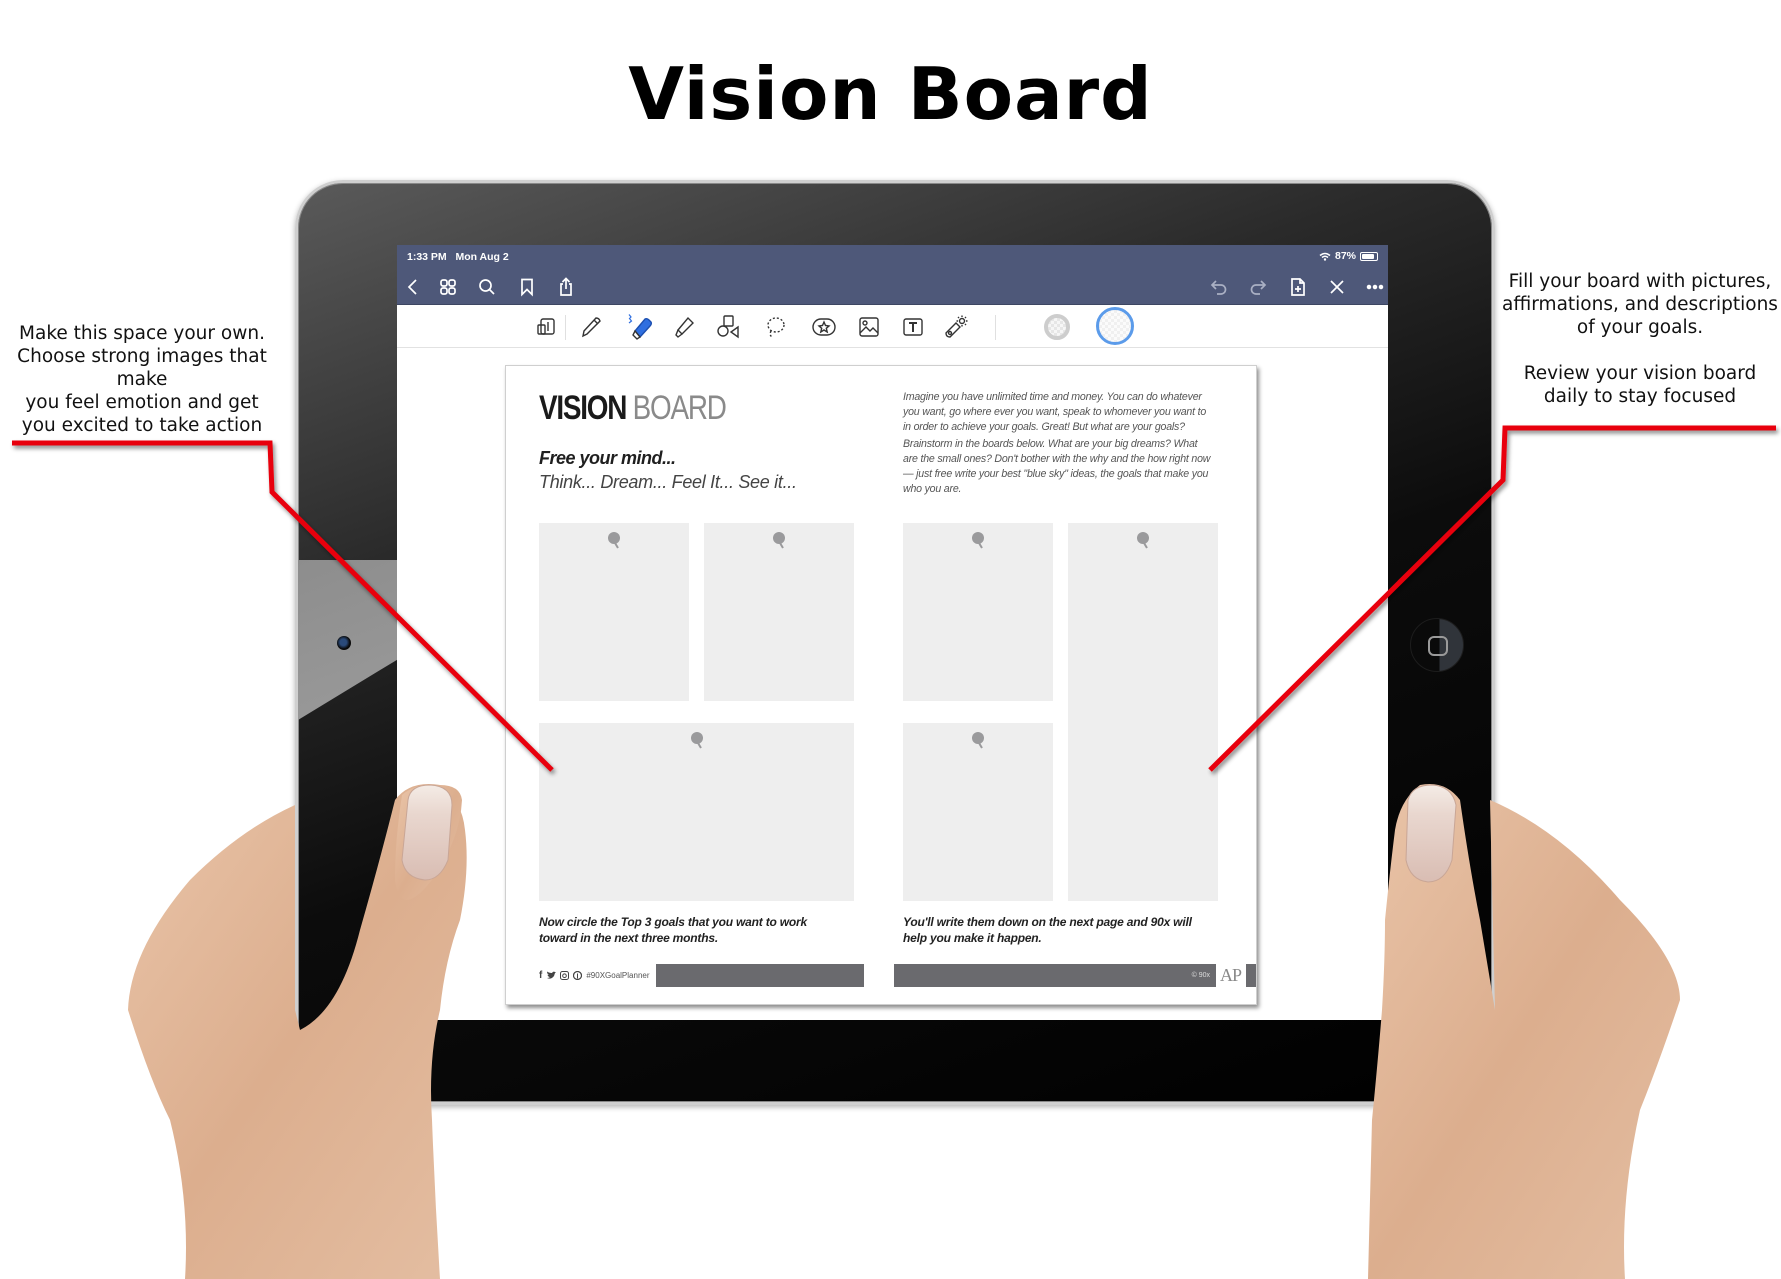 The height and width of the screenshot is (1279, 1781). I want to click on battery-icon, so click(1369, 256).